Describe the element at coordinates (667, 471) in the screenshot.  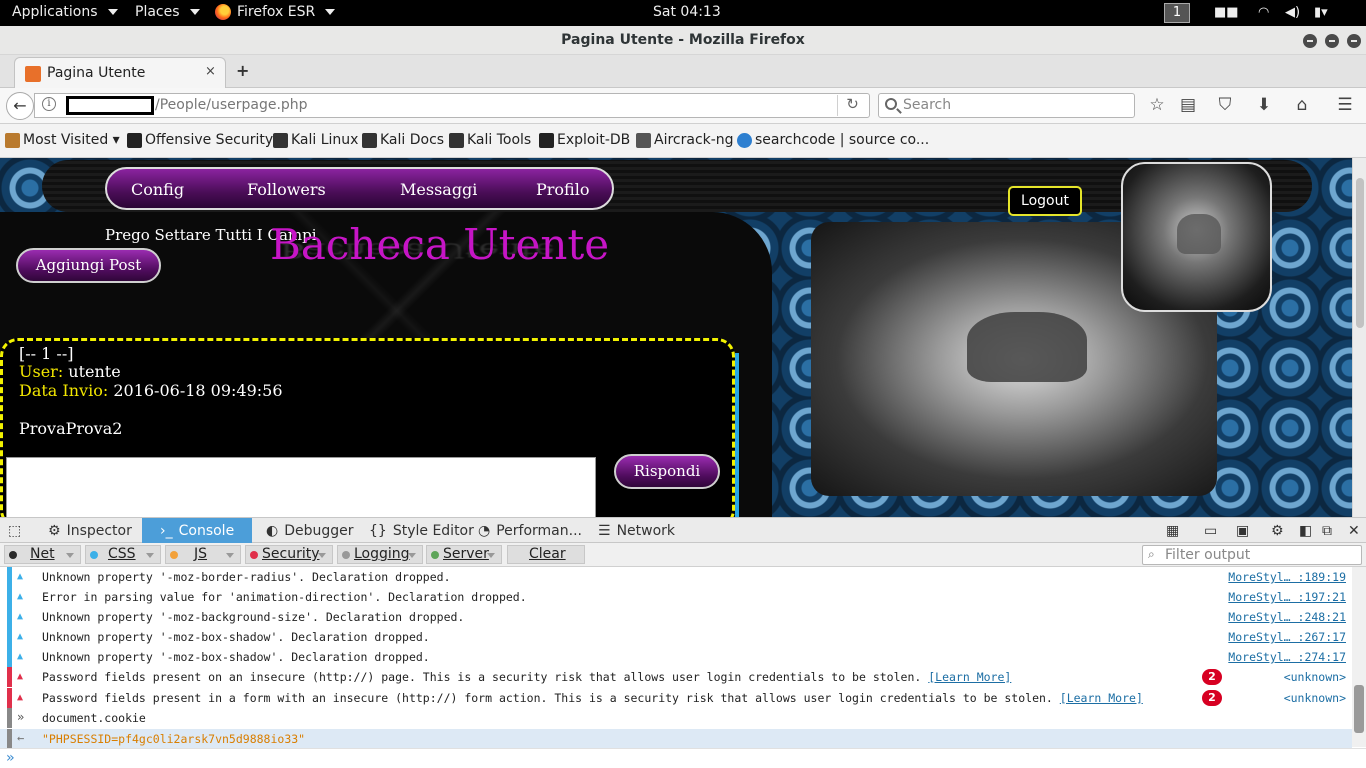
I see `reply-button: Rispondi` at that location.